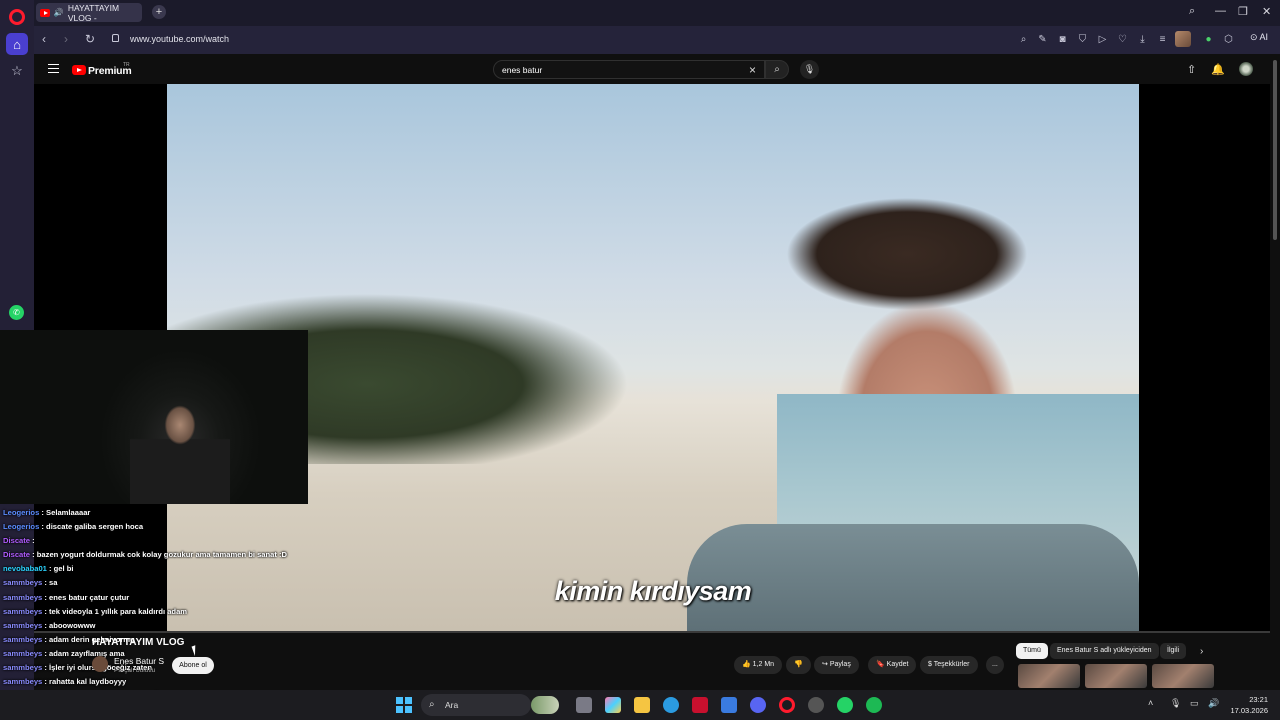 This screenshot has height=720, width=1280. I want to click on page-scrollbar, so click(1275, 372).